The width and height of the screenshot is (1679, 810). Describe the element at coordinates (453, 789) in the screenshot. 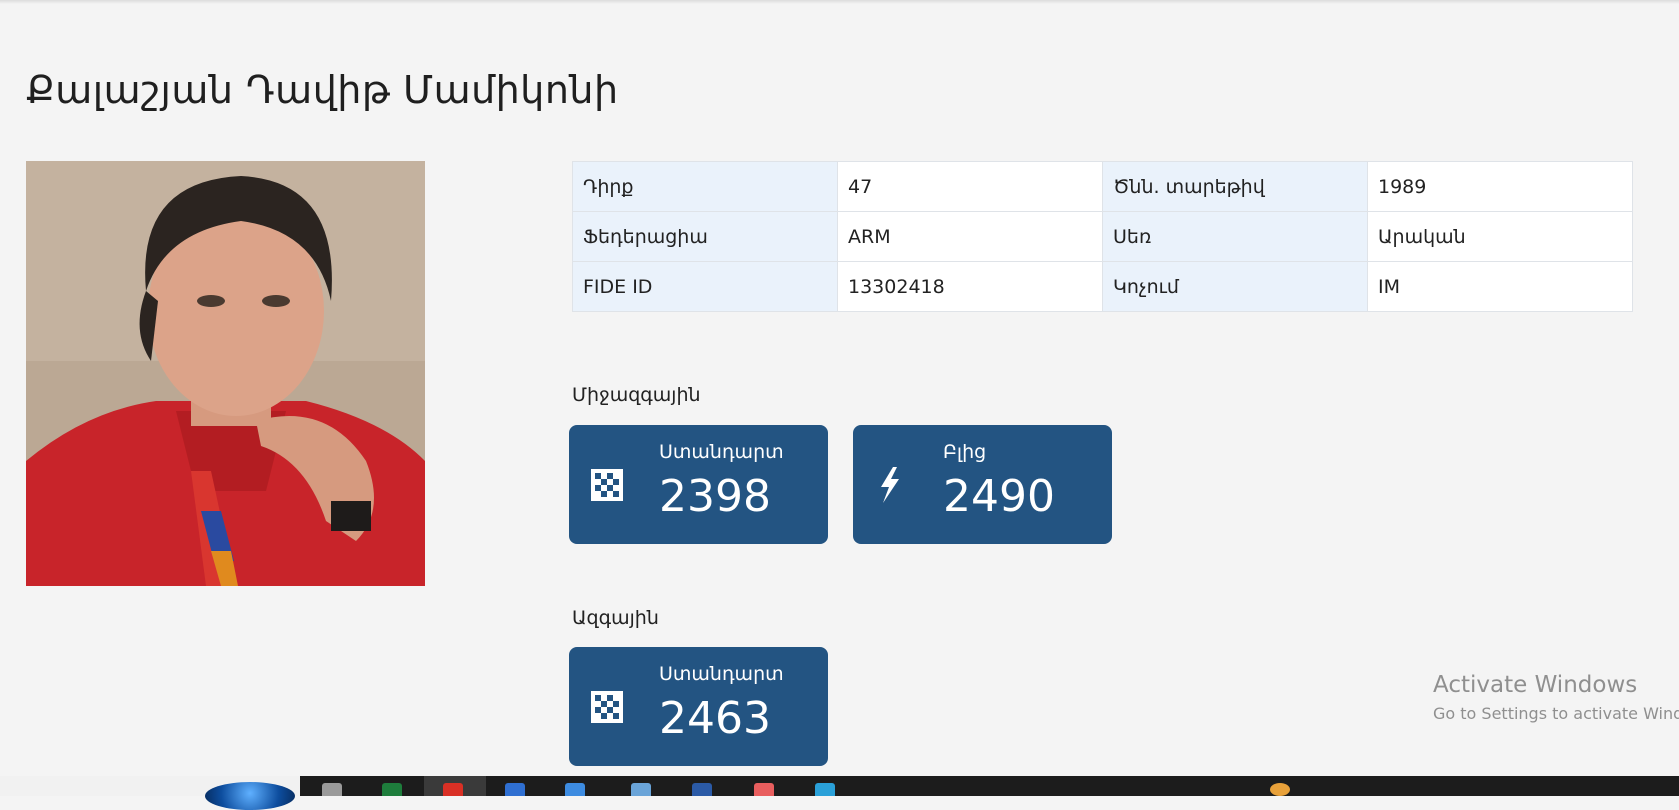

I see `chrome-icon` at that location.